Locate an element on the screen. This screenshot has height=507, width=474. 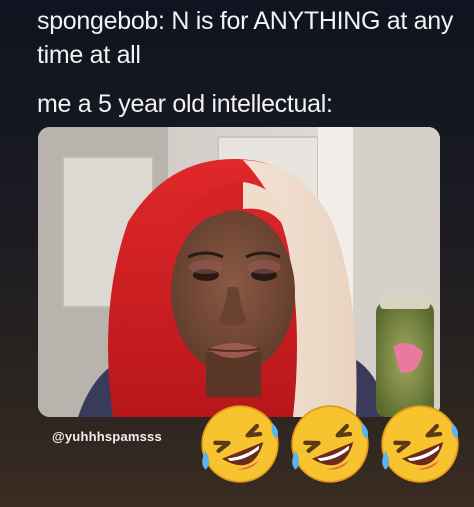
watermark-username: @yuhhhspamsss is located at coordinates (107, 436).